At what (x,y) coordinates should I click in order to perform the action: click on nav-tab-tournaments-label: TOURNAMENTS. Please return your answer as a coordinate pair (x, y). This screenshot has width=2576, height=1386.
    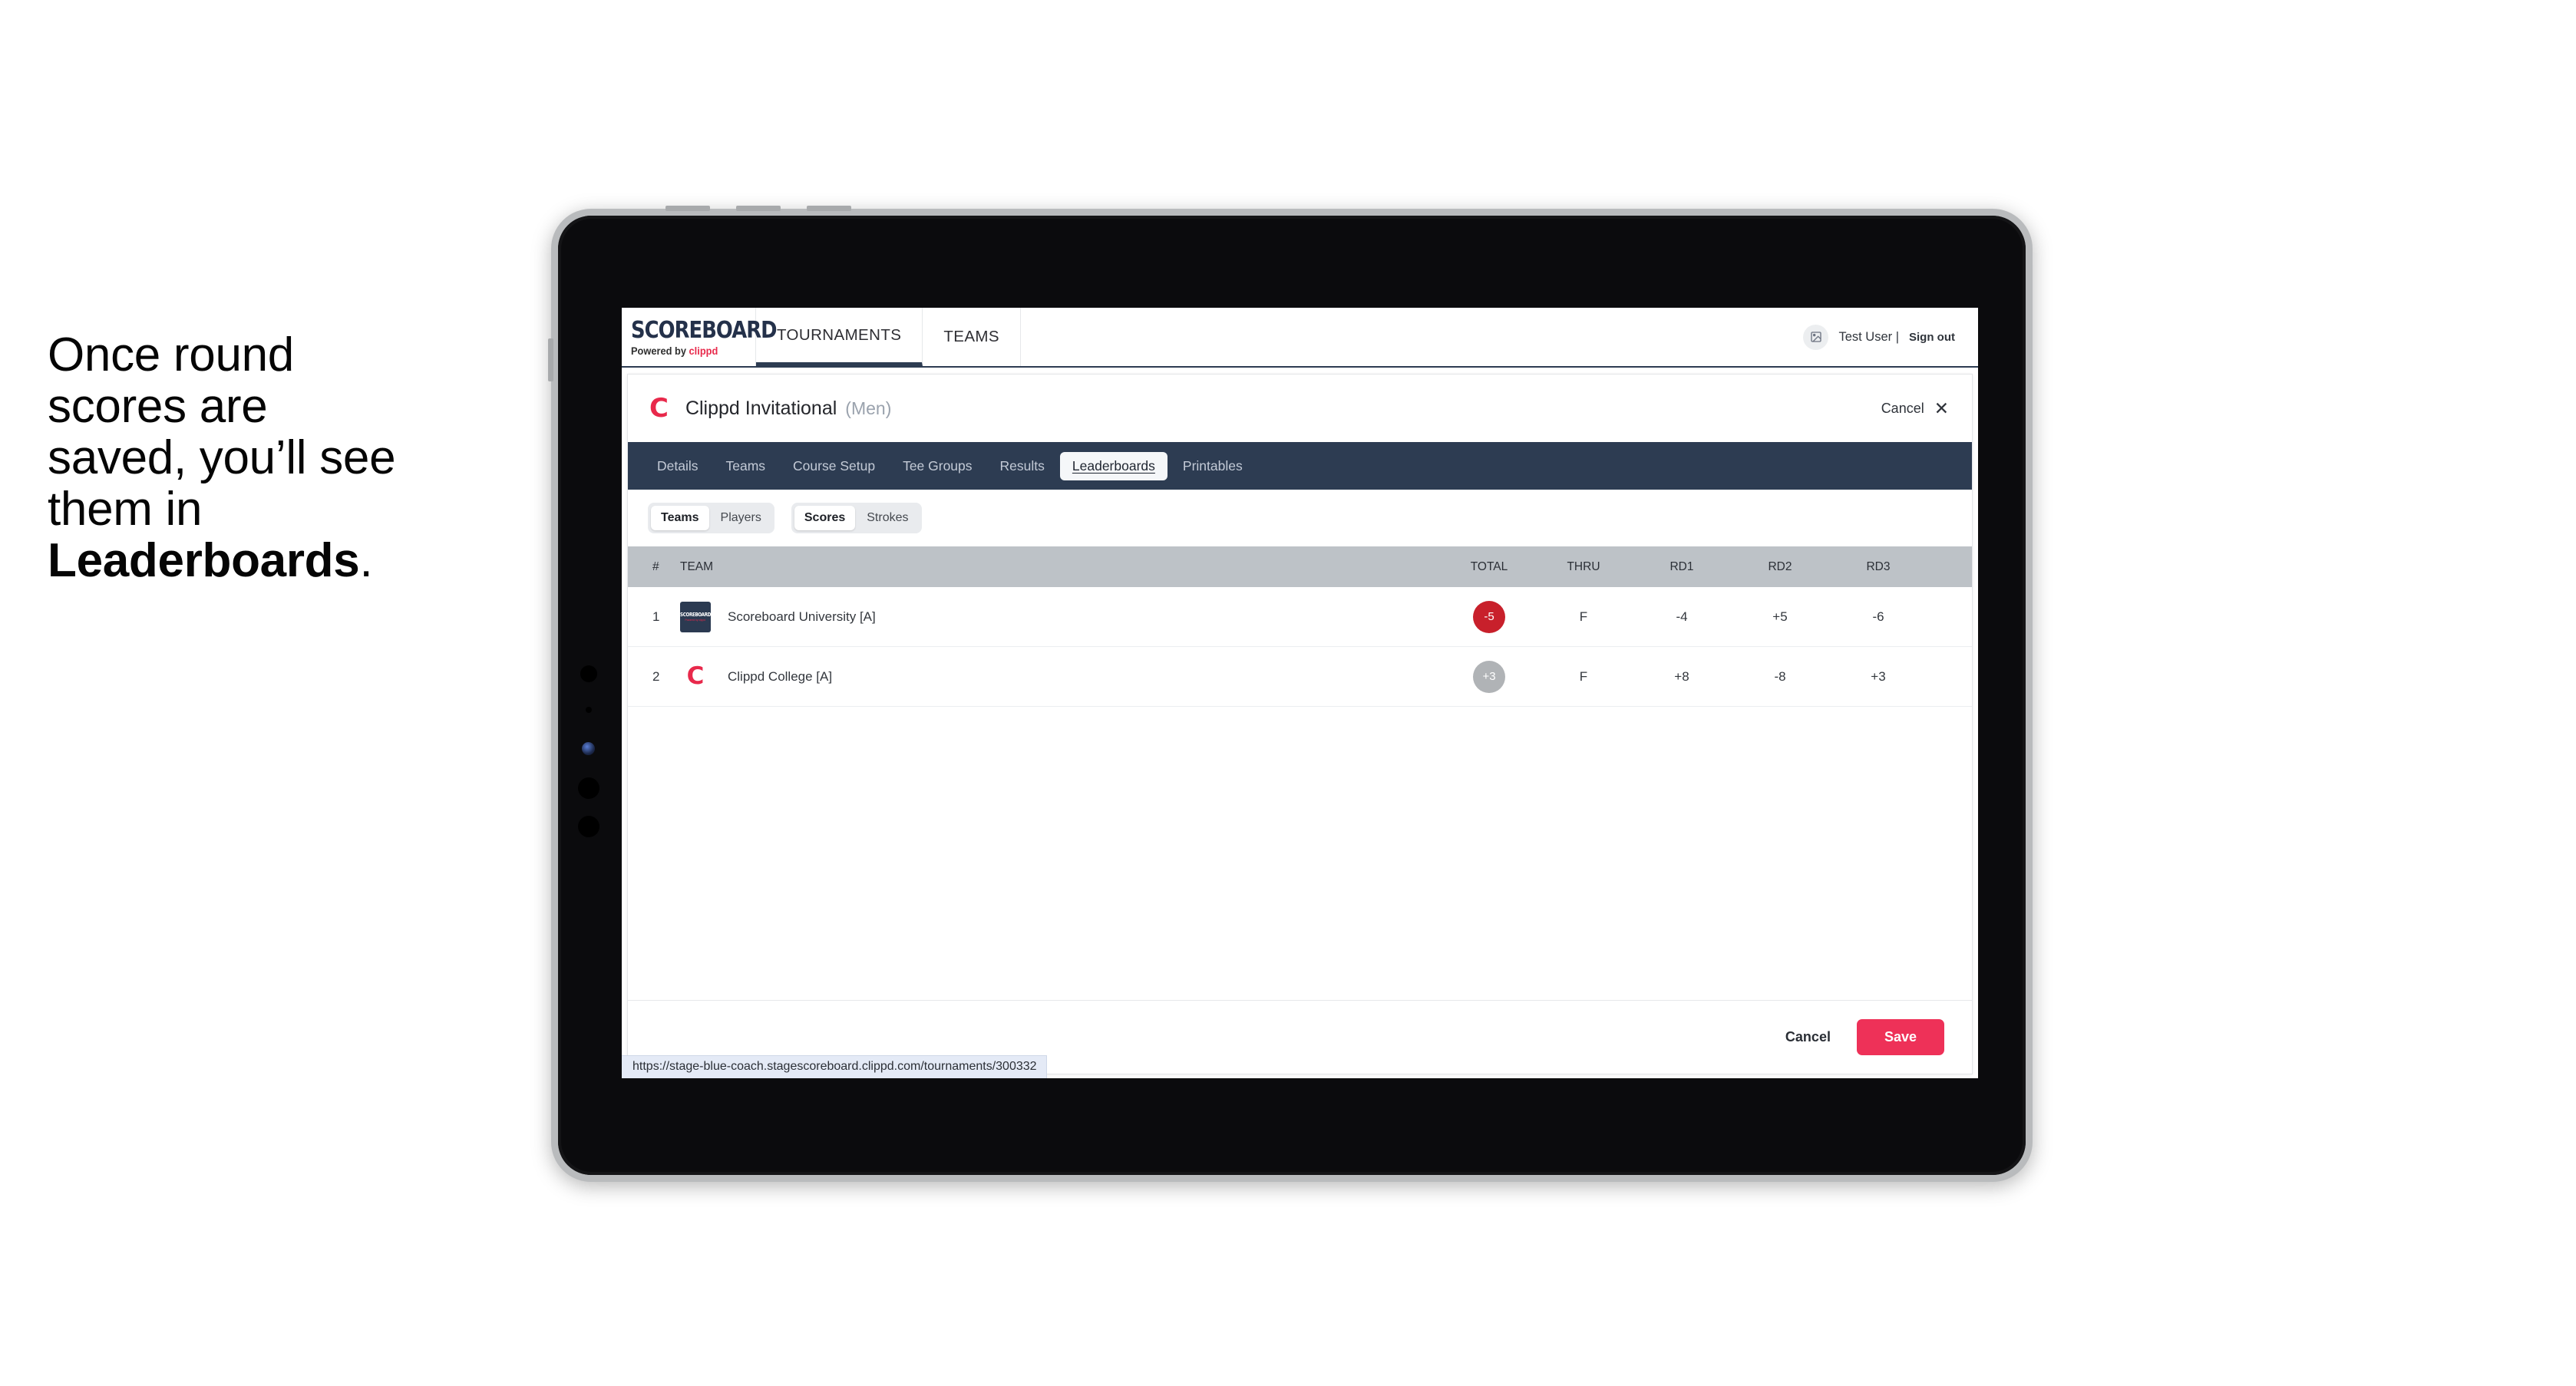
    Looking at the image, I should click on (839, 334).